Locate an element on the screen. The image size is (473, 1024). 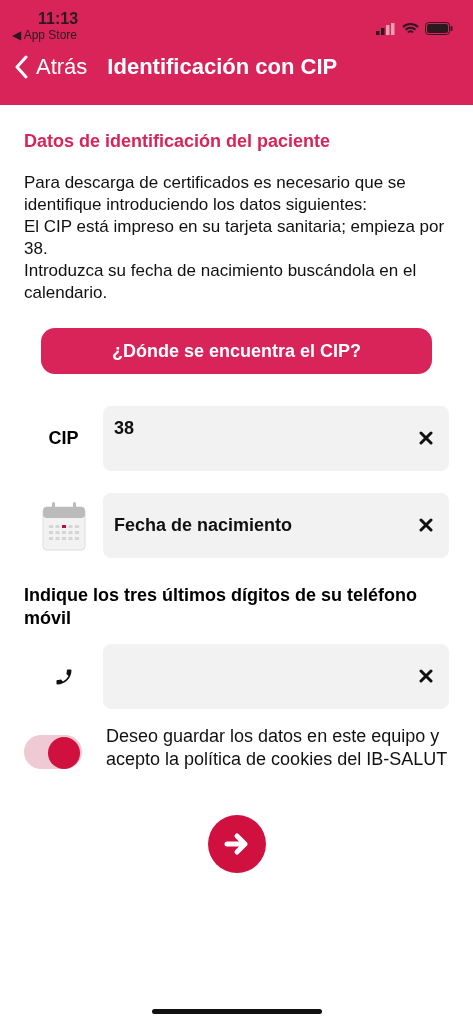
cip-label: CIP is located at coordinates (63, 438).